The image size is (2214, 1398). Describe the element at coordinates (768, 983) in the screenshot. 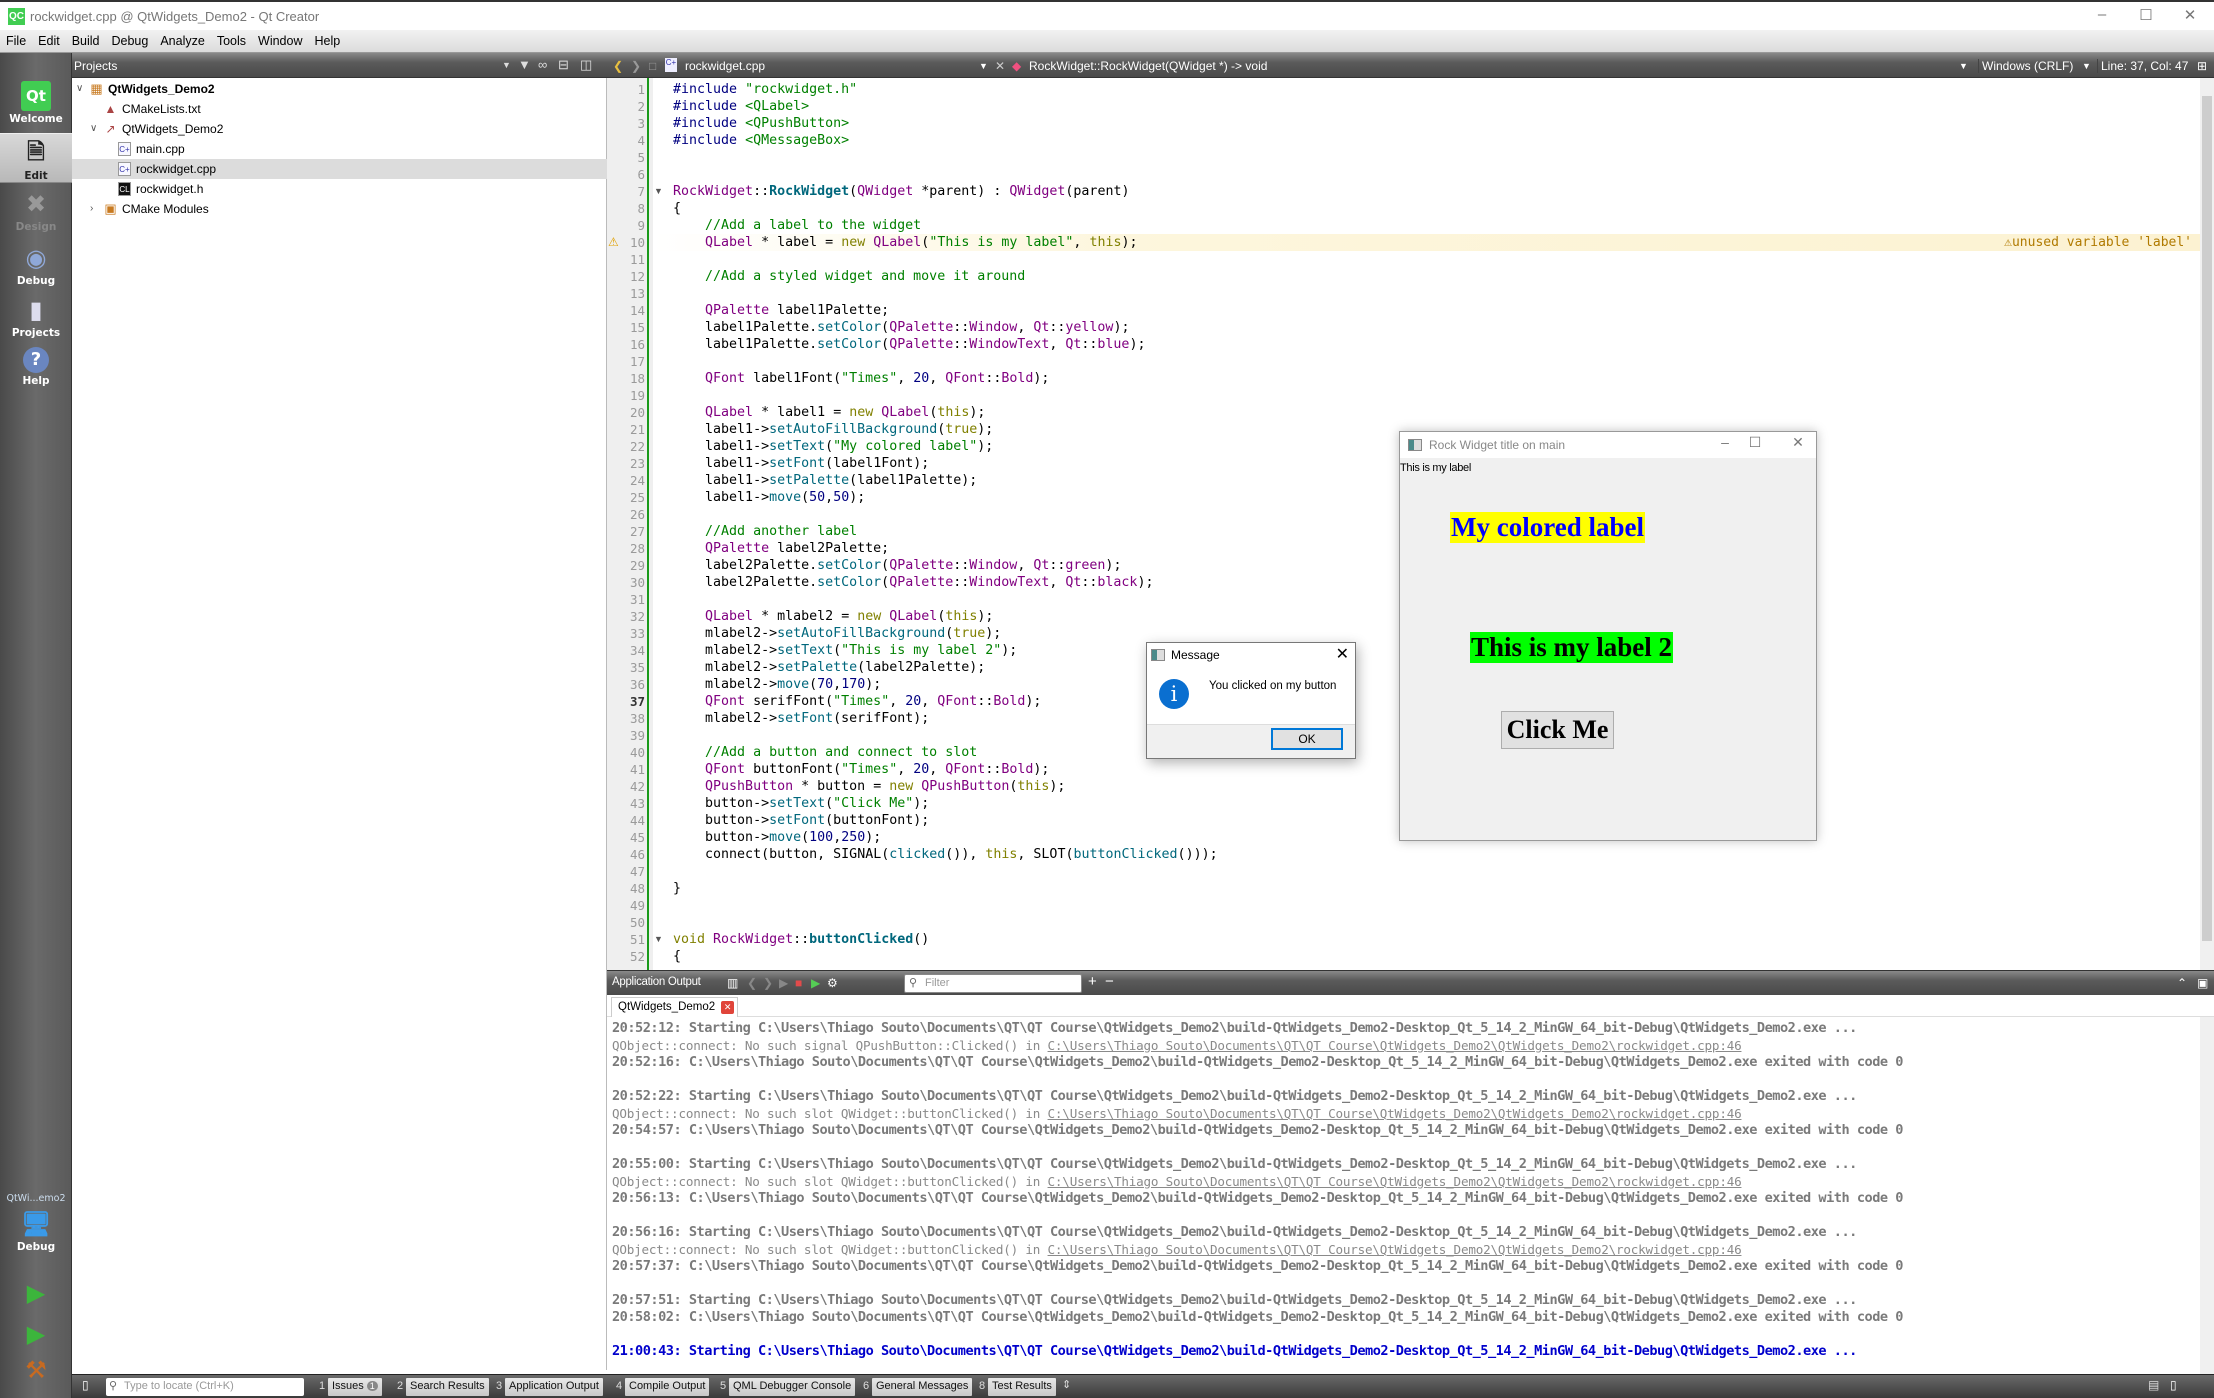

I see `next-icon: ❯` at that location.